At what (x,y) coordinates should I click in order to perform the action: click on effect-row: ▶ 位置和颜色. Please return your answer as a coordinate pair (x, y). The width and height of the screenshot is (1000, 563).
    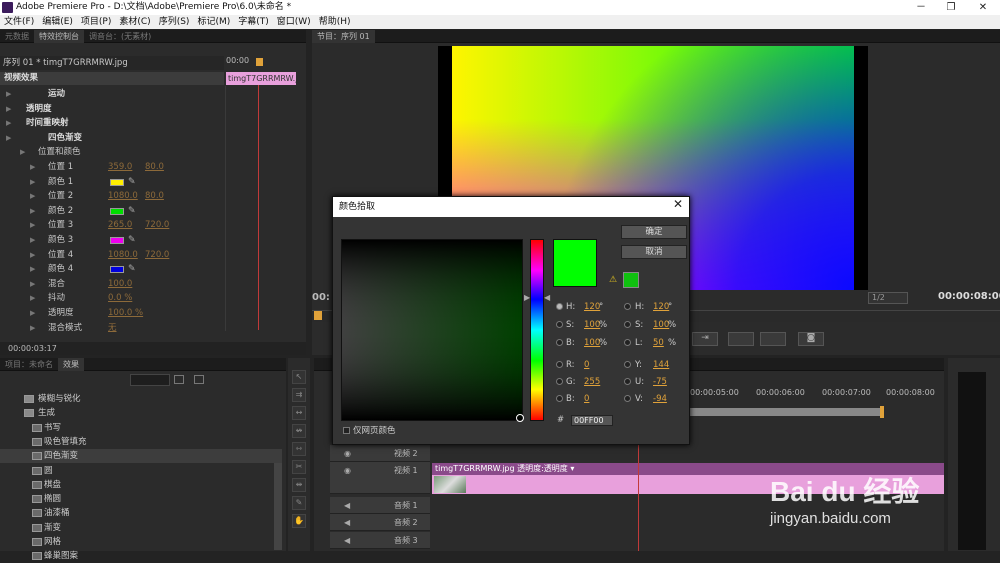
    Looking at the image, I should click on (112, 152).